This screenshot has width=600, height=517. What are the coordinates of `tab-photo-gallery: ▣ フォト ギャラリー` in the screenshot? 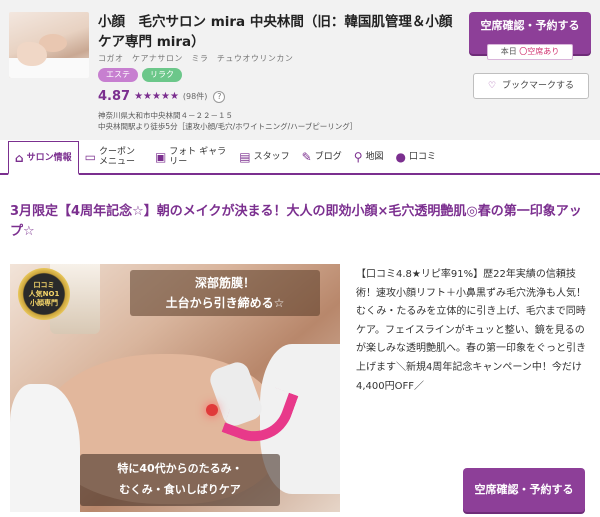 It's located at (191, 157).